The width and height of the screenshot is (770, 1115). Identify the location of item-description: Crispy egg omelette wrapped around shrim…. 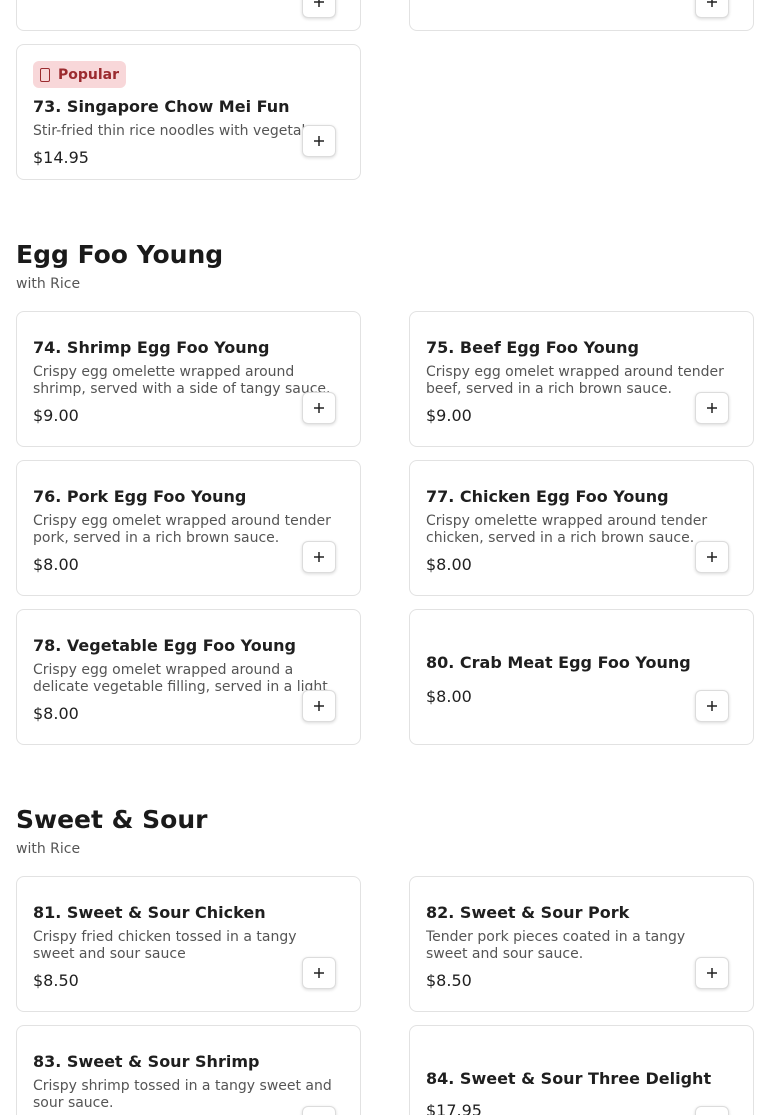
(182, 380).